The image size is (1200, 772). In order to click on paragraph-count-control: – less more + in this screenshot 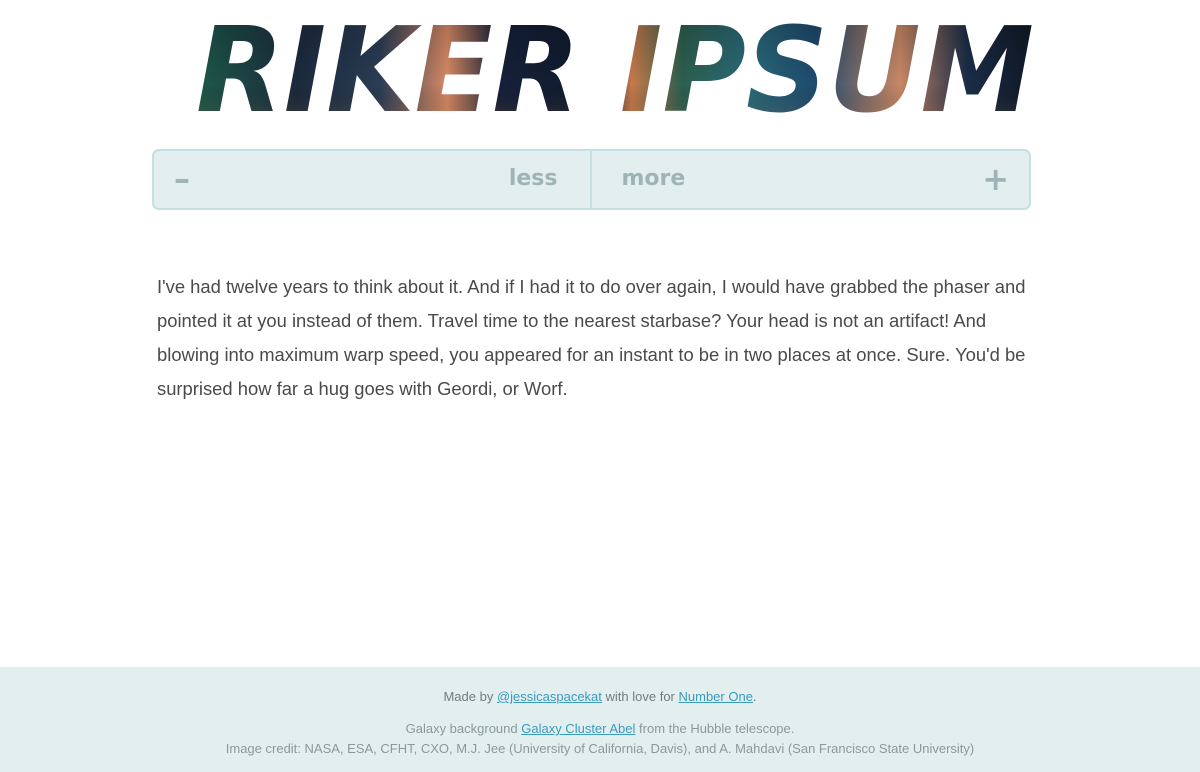, I will do `click(591, 179)`.